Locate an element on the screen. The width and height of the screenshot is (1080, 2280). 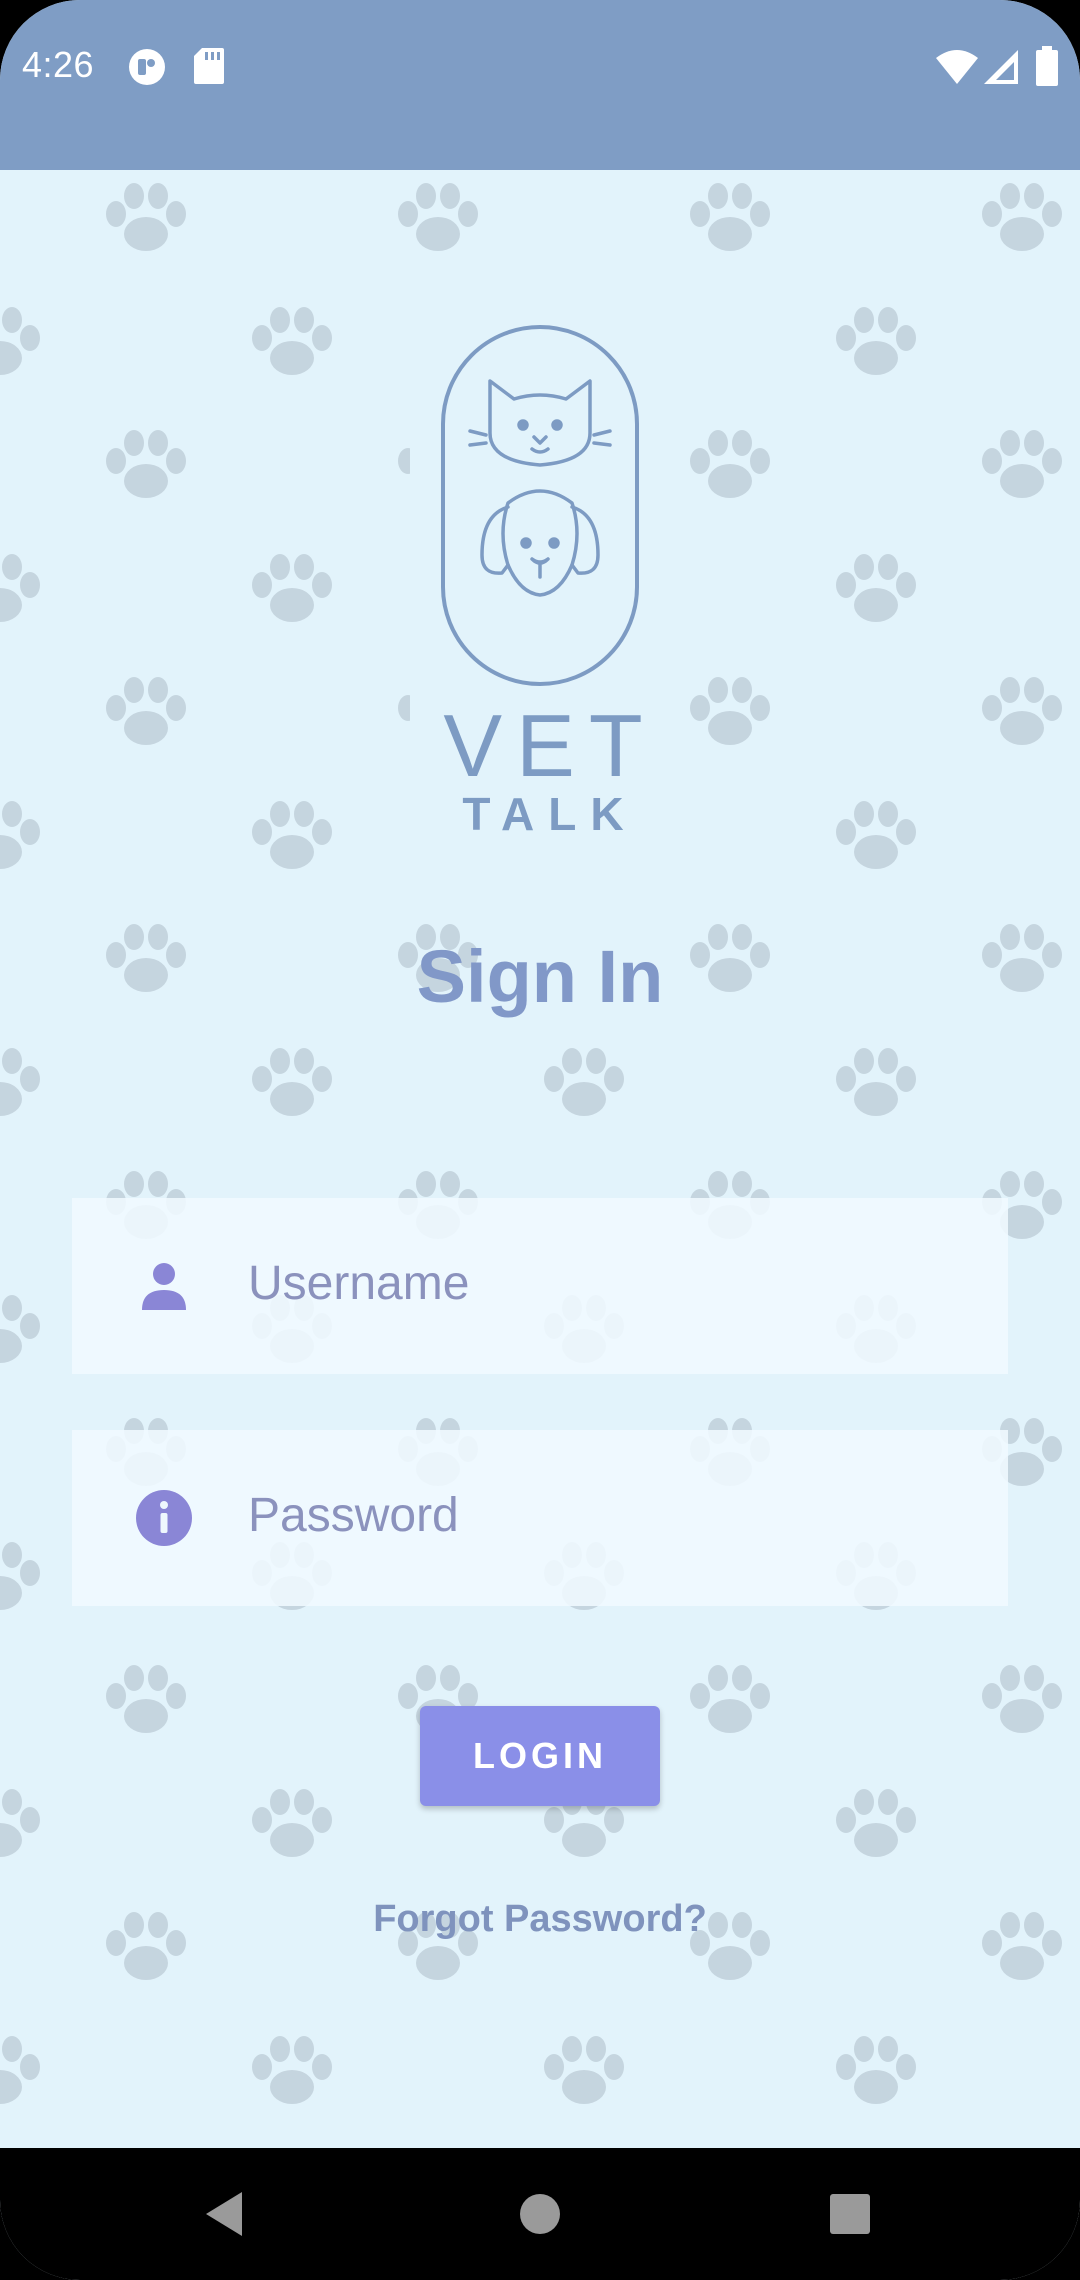
battery-icon is located at coordinates (1047, 68).